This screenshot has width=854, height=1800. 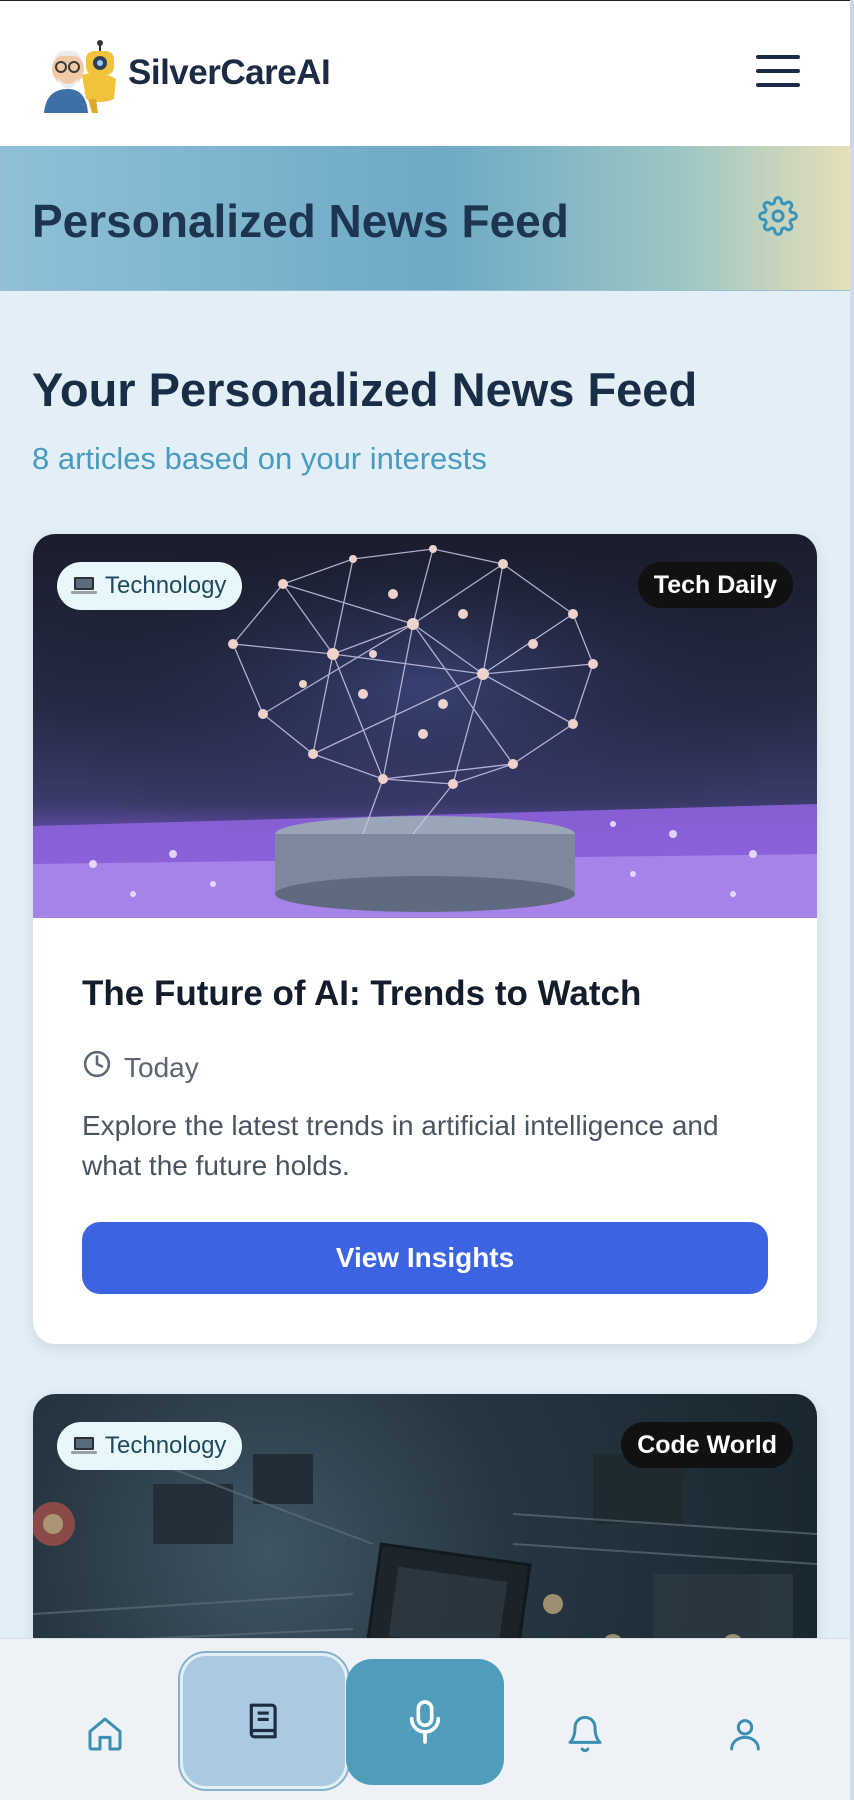 What do you see at coordinates (745, 1734) in the screenshot?
I see `user-icon` at bounding box center [745, 1734].